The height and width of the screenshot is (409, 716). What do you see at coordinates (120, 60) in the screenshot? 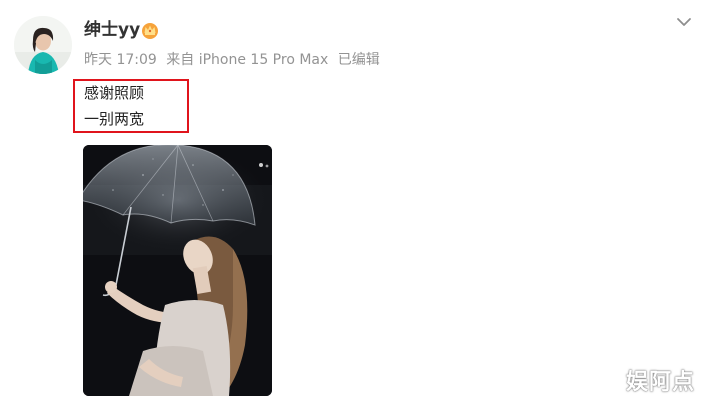
I see `post-time: 昨天 17:09` at bounding box center [120, 60].